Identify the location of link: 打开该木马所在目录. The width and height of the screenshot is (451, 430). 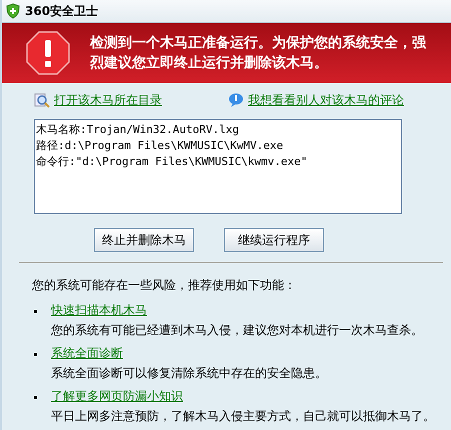
(108, 100).